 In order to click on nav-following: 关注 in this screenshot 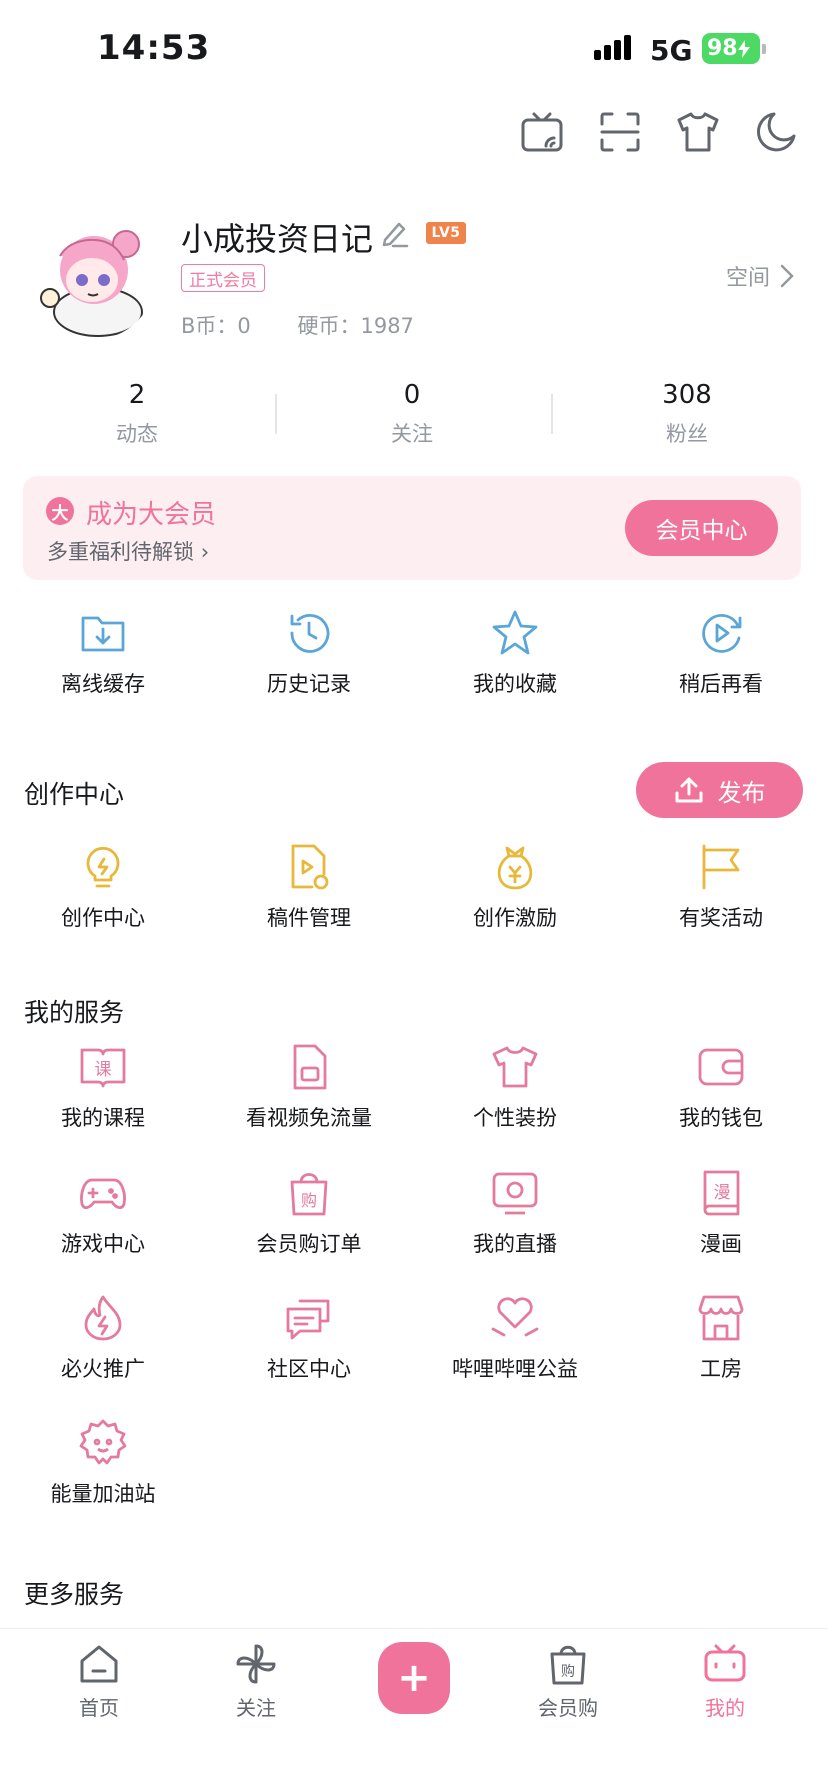, I will do `click(256, 1681)`.